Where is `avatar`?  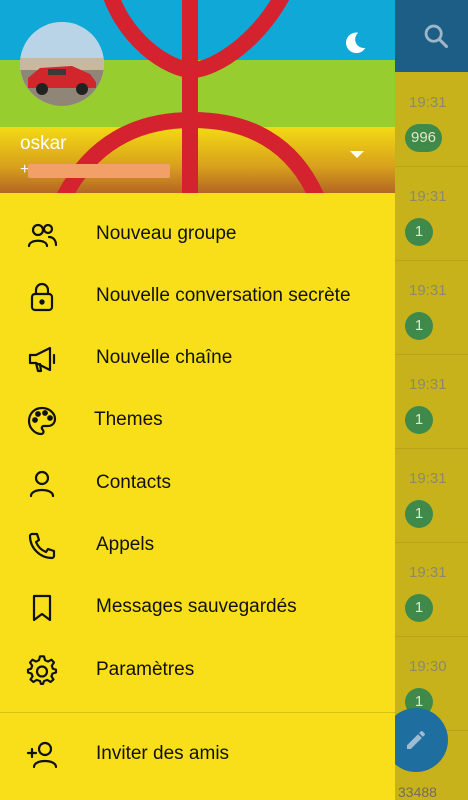 avatar is located at coordinates (62, 64).